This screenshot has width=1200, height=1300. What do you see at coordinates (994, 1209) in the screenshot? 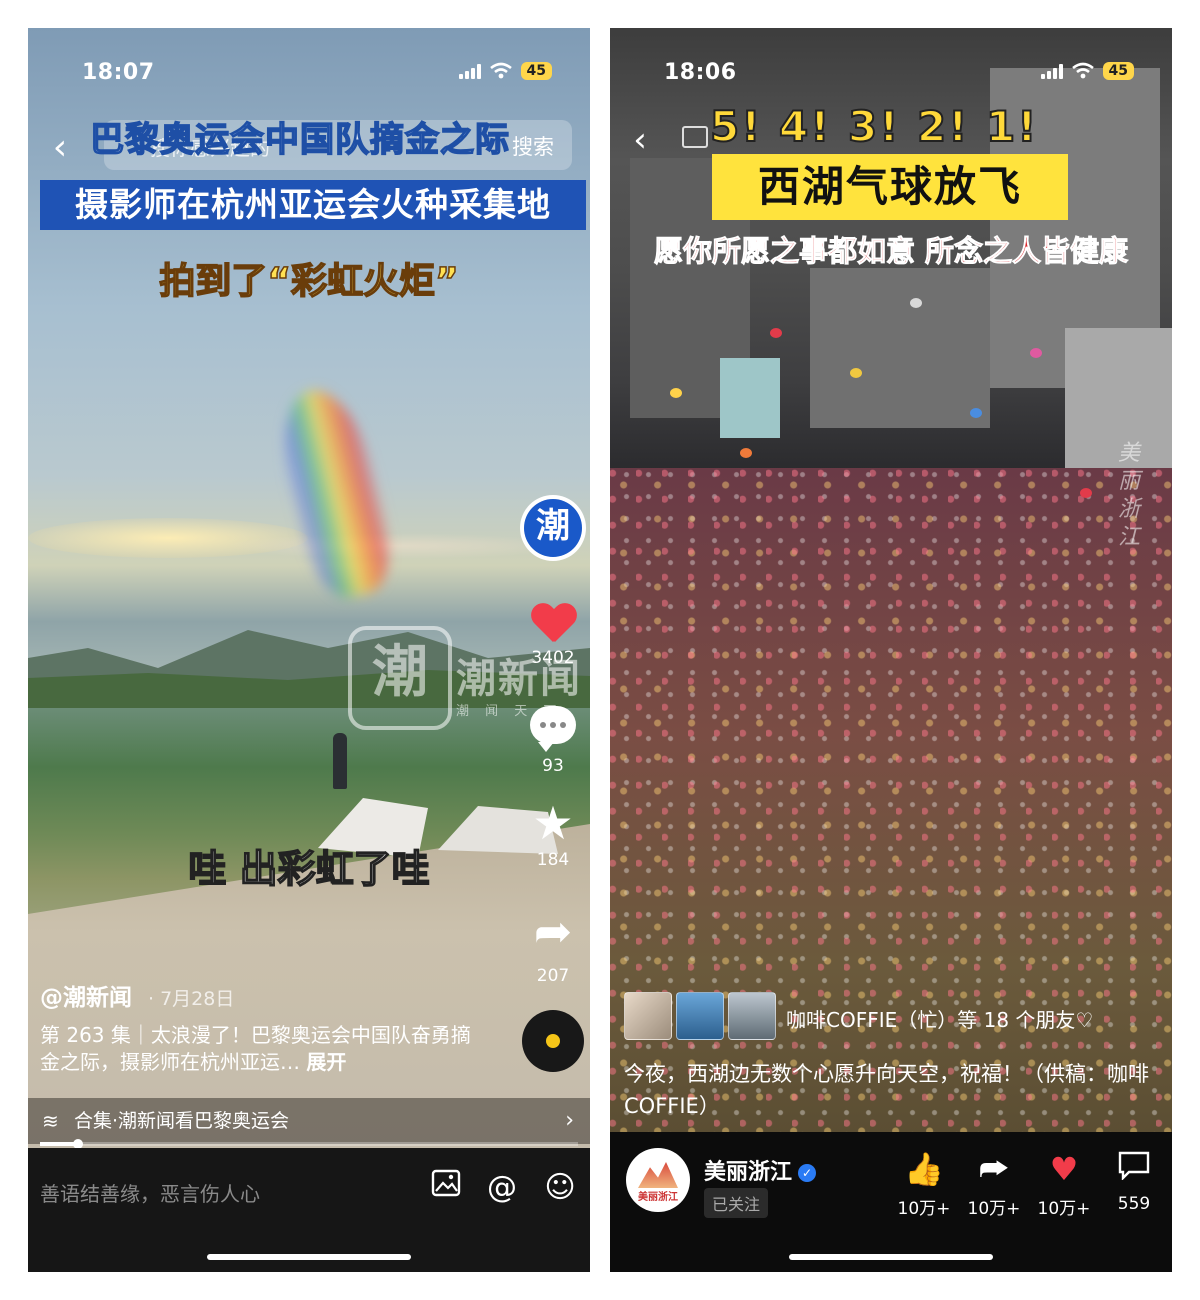
I see `share-count: 10万+` at bounding box center [994, 1209].